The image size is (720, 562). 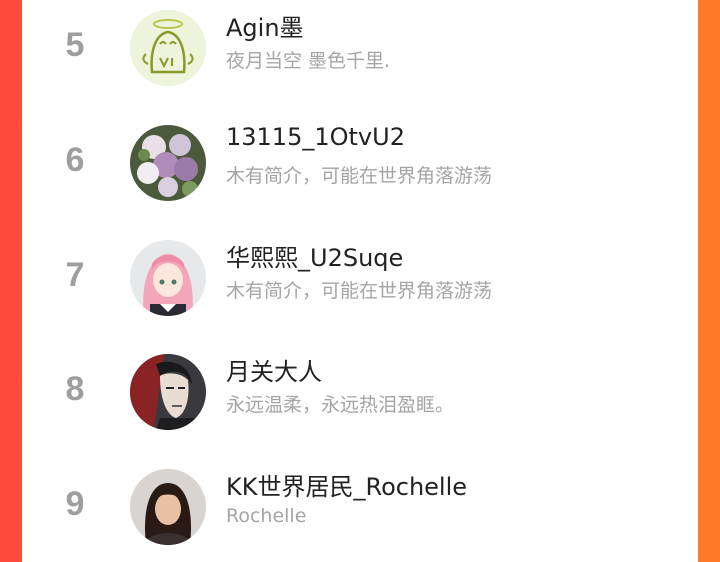 I want to click on user-name: KK世界居民_Rochelle, so click(x=346, y=484).